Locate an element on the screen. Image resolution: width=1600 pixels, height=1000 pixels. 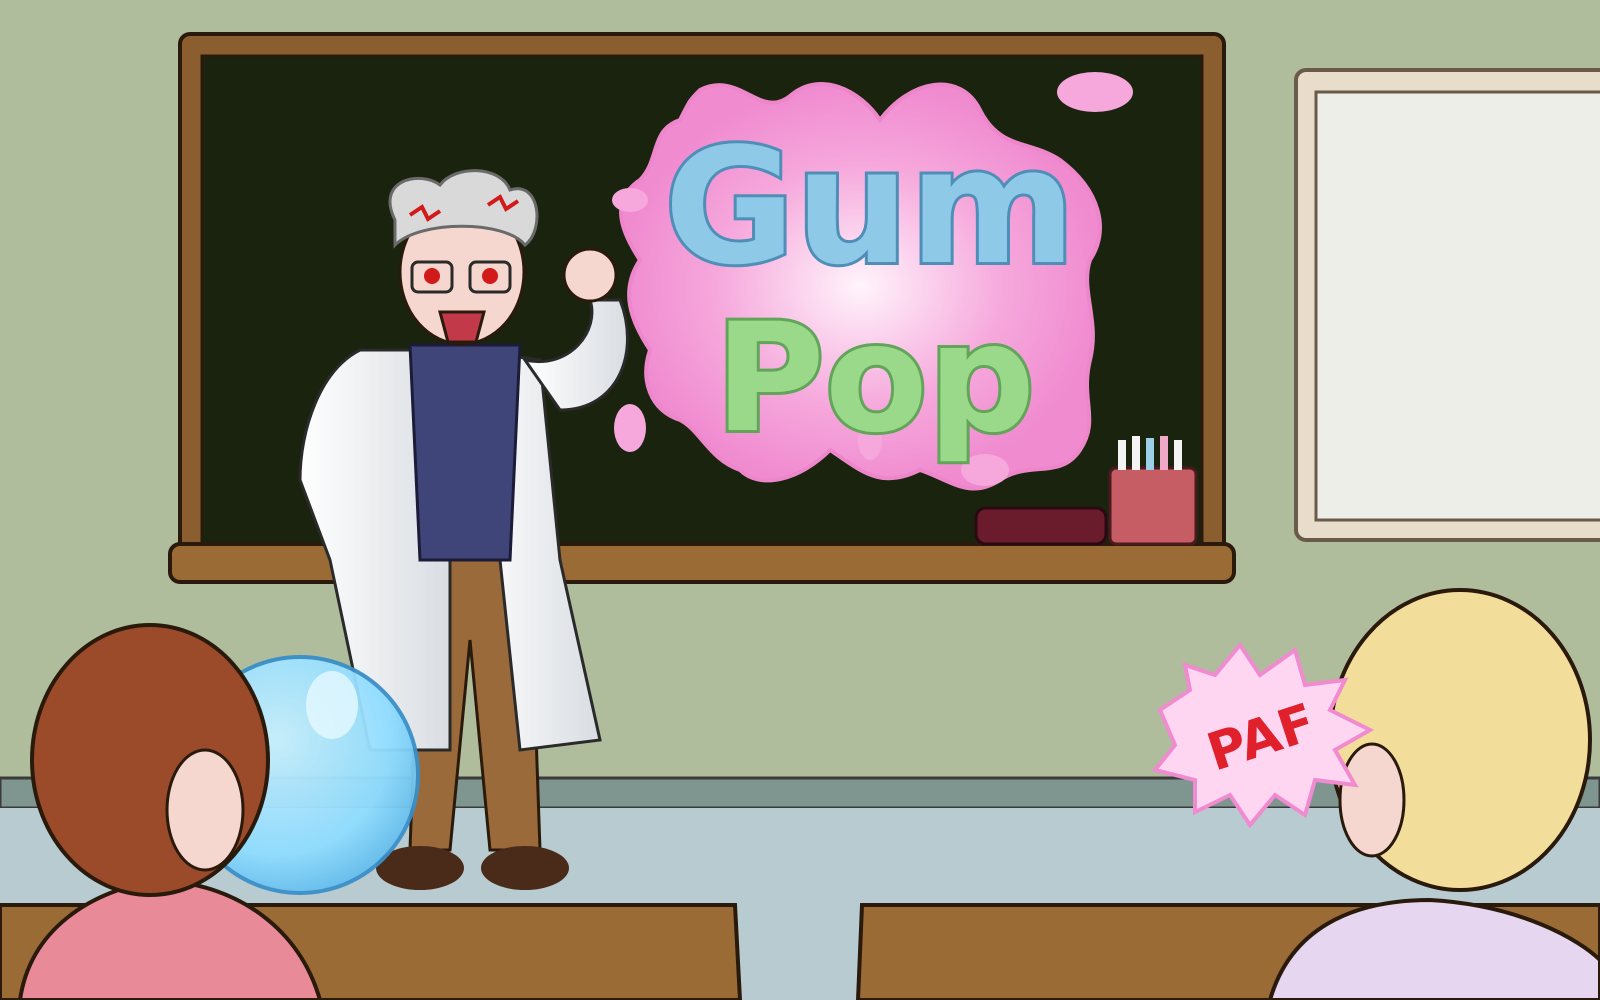
logo-line-2: Pop is located at coordinates (875, 379).